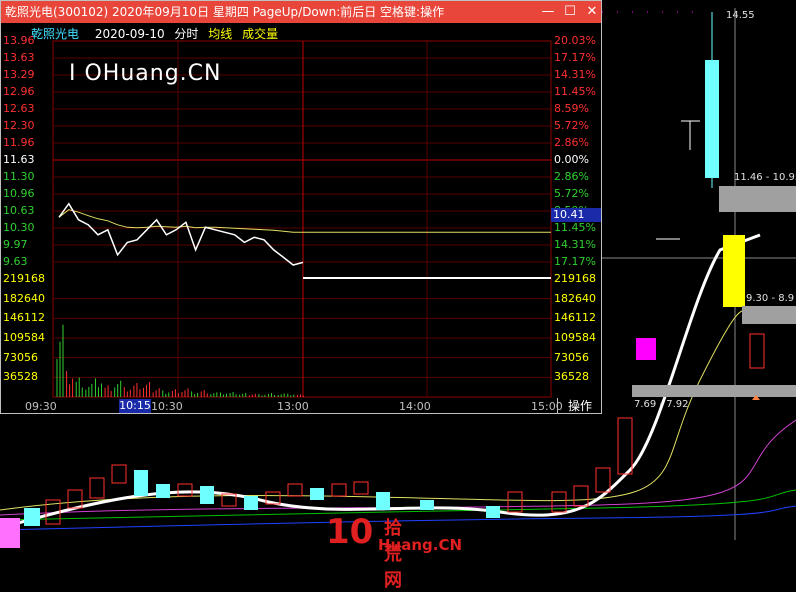 The height and width of the screenshot is (592, 796). Describe the element at coordinates (19, 57) in the screenshot. I see `price-axis-label: 13.63` at that location.